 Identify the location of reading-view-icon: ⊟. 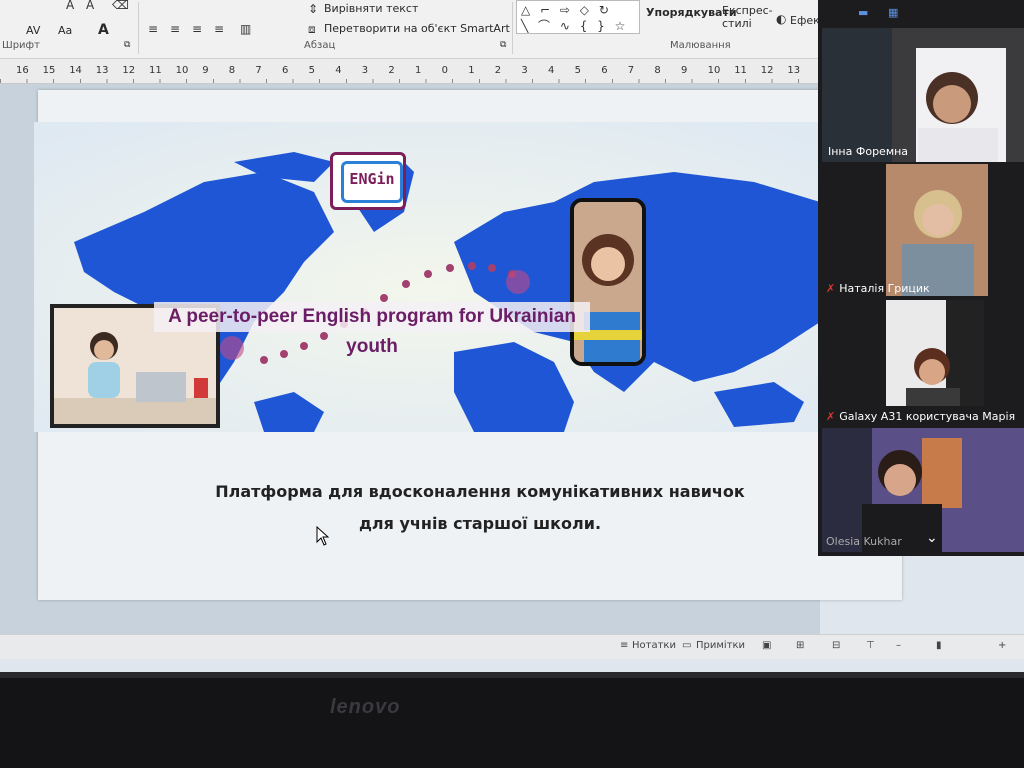
(836, 645).